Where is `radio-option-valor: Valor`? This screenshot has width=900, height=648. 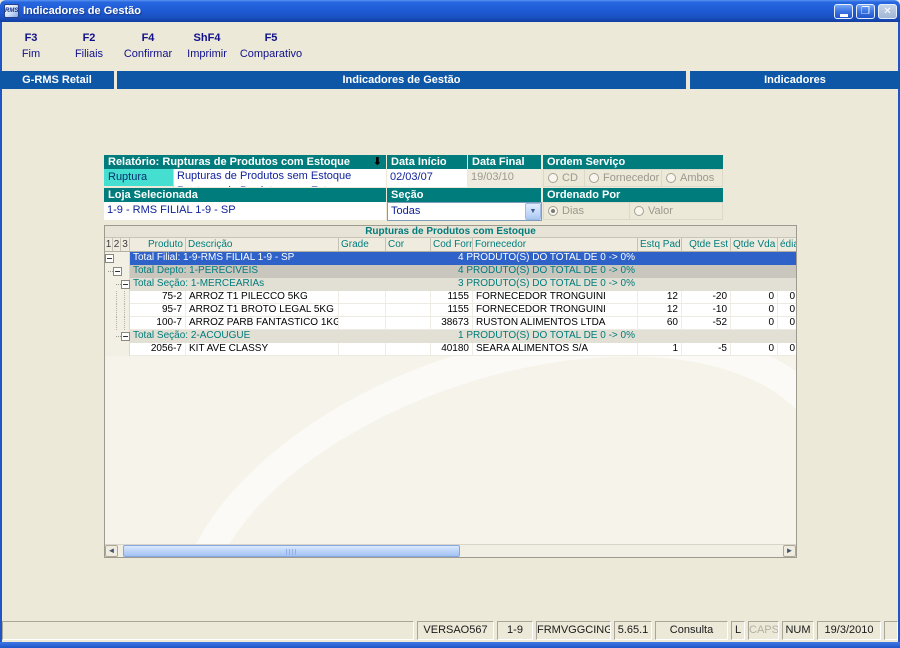 radio-option-valor: Valor is located at coordinates (676, 211).